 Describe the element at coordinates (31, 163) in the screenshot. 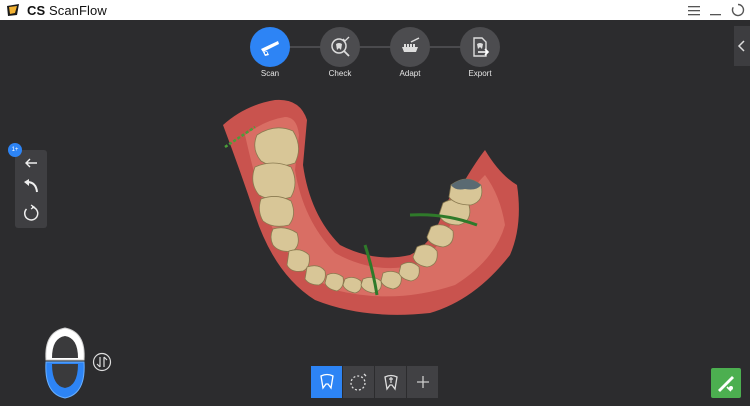

I see `back-arrow-icon` at that location.